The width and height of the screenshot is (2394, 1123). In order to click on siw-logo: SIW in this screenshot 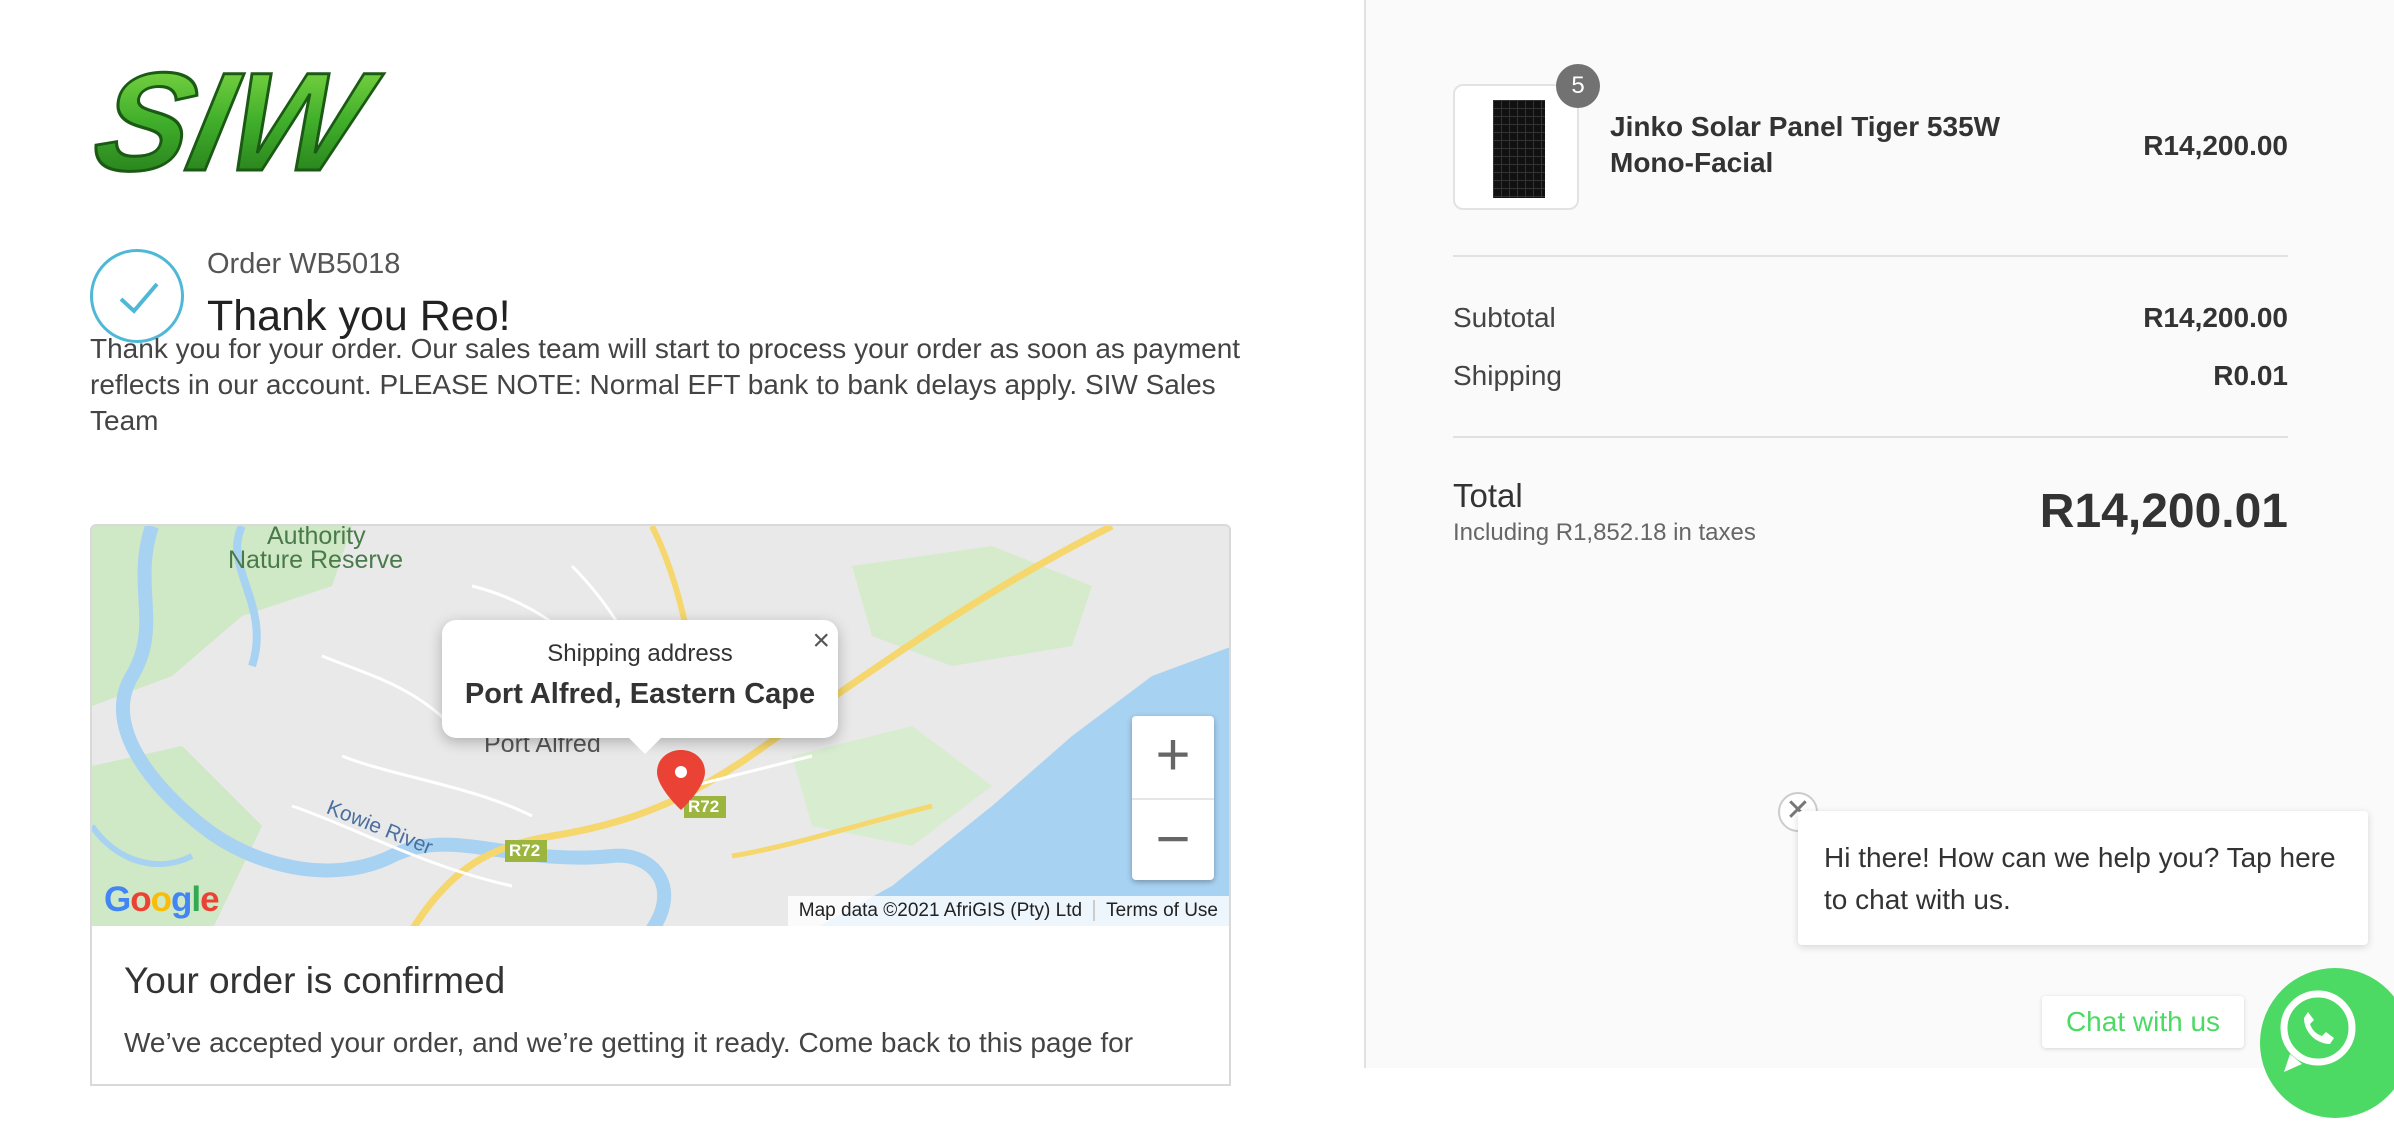, I will do `click(240, 122)`.